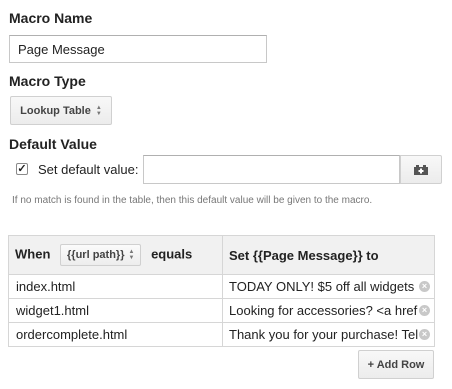 This screenshot has width=452, height=389. I want to click on set-default-label: Set default value:, so click(88, 169).